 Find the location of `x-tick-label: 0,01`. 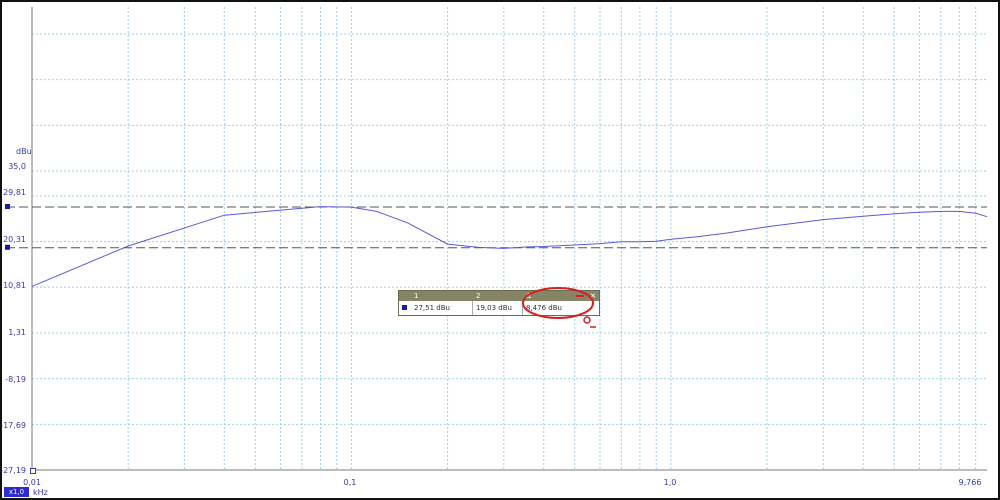

x-tick-label: 0,01 is located at coordinates (32, 482).